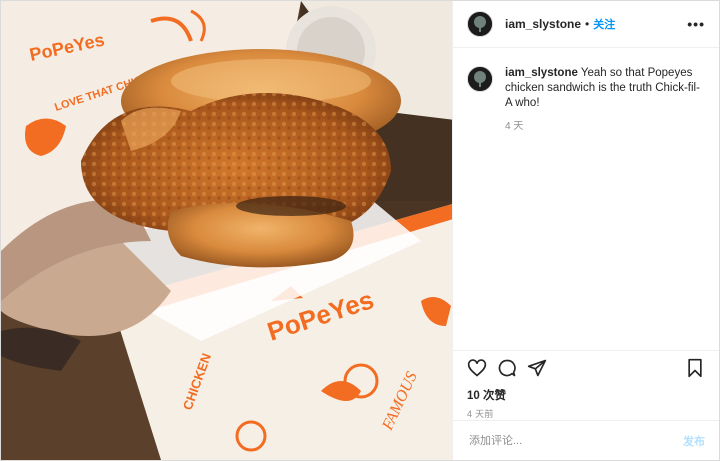  Describe the element at coordinates (604, 24) in the screenshot. I see `follow-button: 关注` at that location.